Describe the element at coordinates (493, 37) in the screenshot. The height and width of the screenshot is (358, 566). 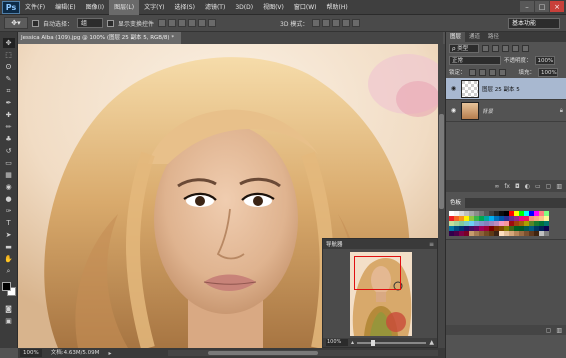
I see `tab-paths: 路径` at that location.